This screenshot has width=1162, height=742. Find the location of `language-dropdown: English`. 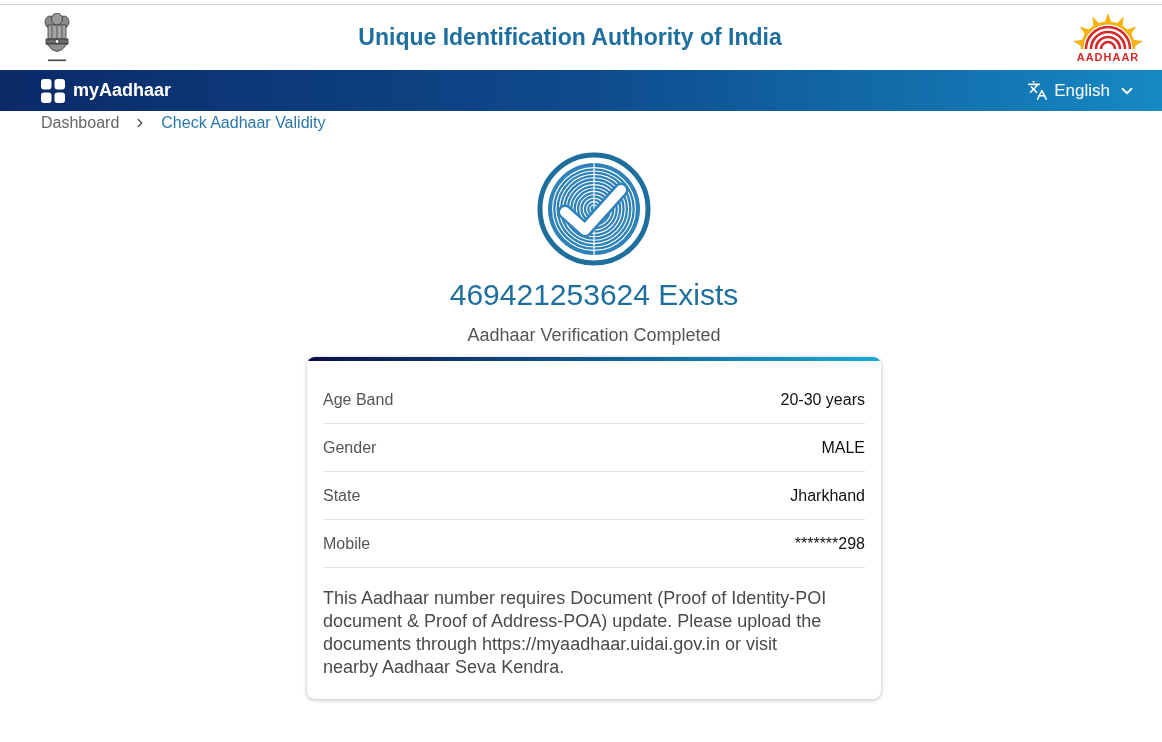

language-dropdown: English is located at coordinates (1081, 90).